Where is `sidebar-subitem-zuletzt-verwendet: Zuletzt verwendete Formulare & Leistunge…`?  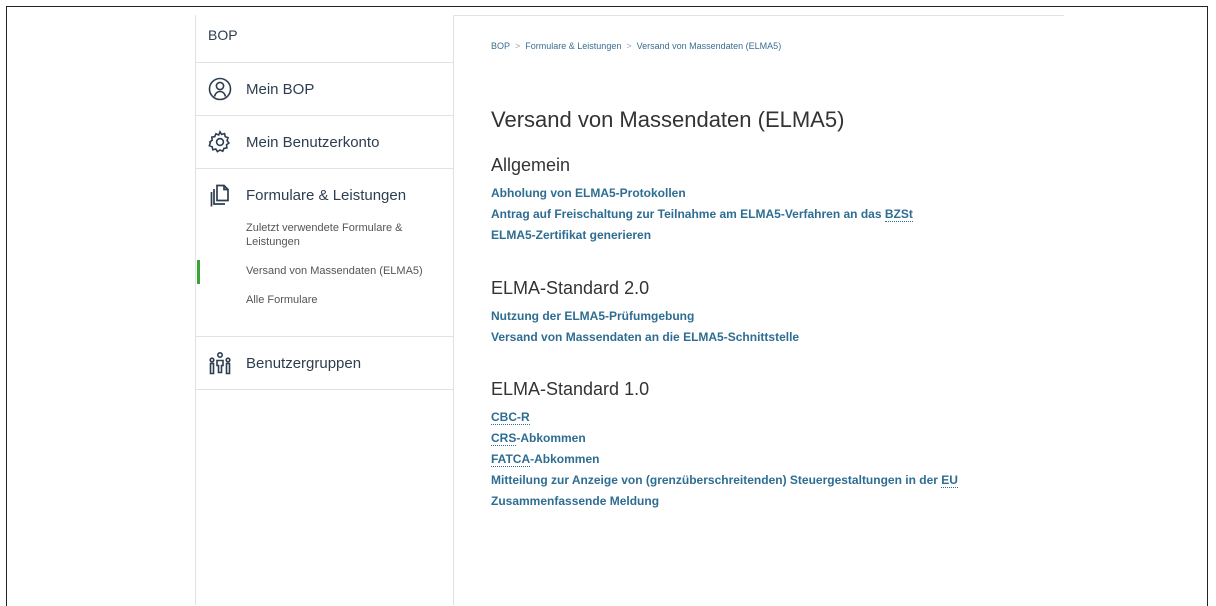
sidebar-subitem-zuletzt-verwendet: Zuletzt verwendete Formulare & Leistunge… is located at coordinates (324, 235).